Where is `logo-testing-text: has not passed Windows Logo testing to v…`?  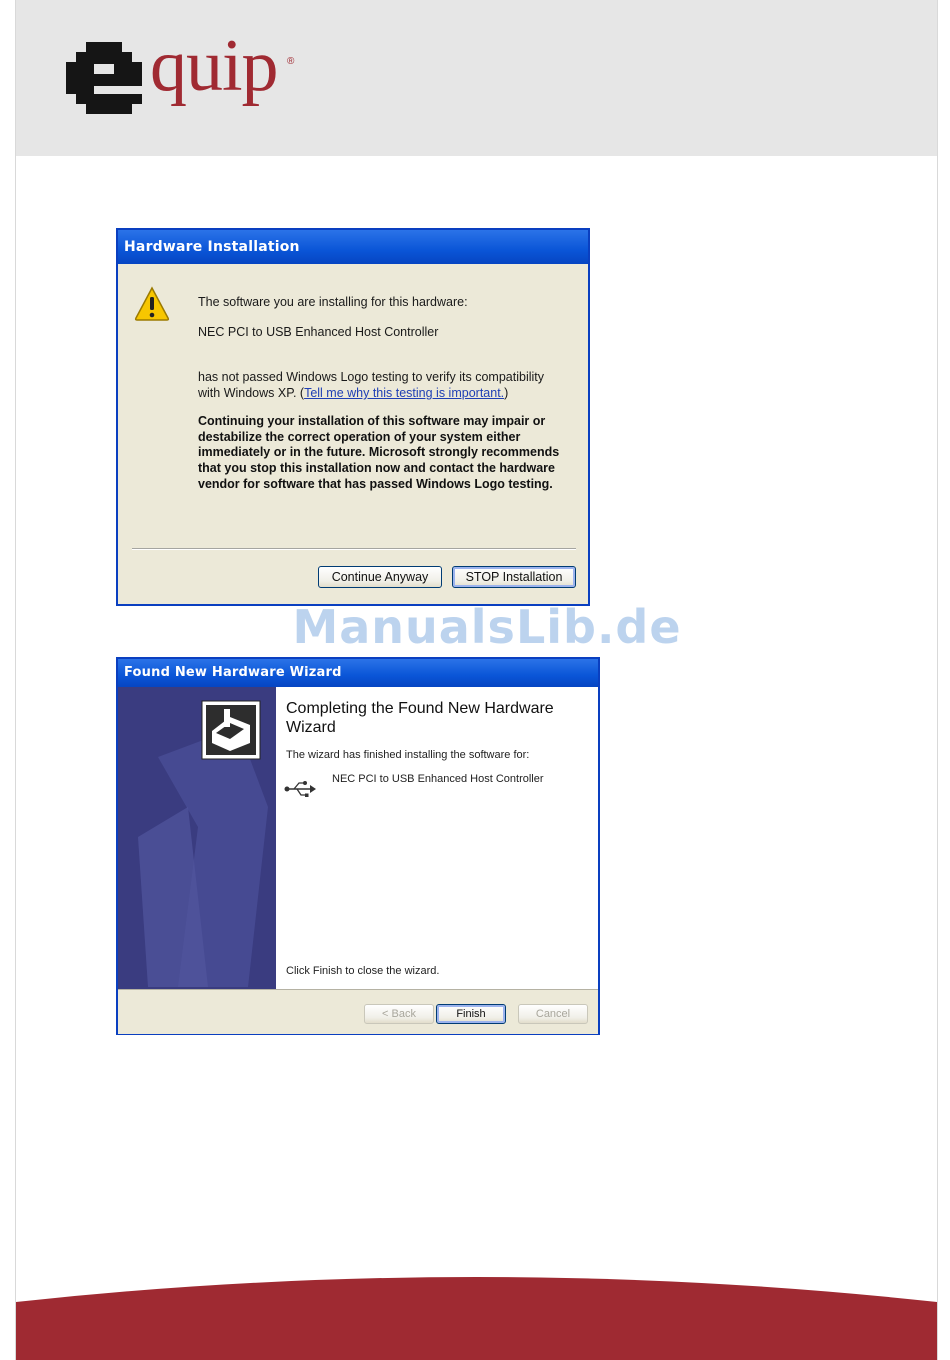 logo-testing-text: has not passed Windows Logo testing to v… is located at coordinates (383, 385).